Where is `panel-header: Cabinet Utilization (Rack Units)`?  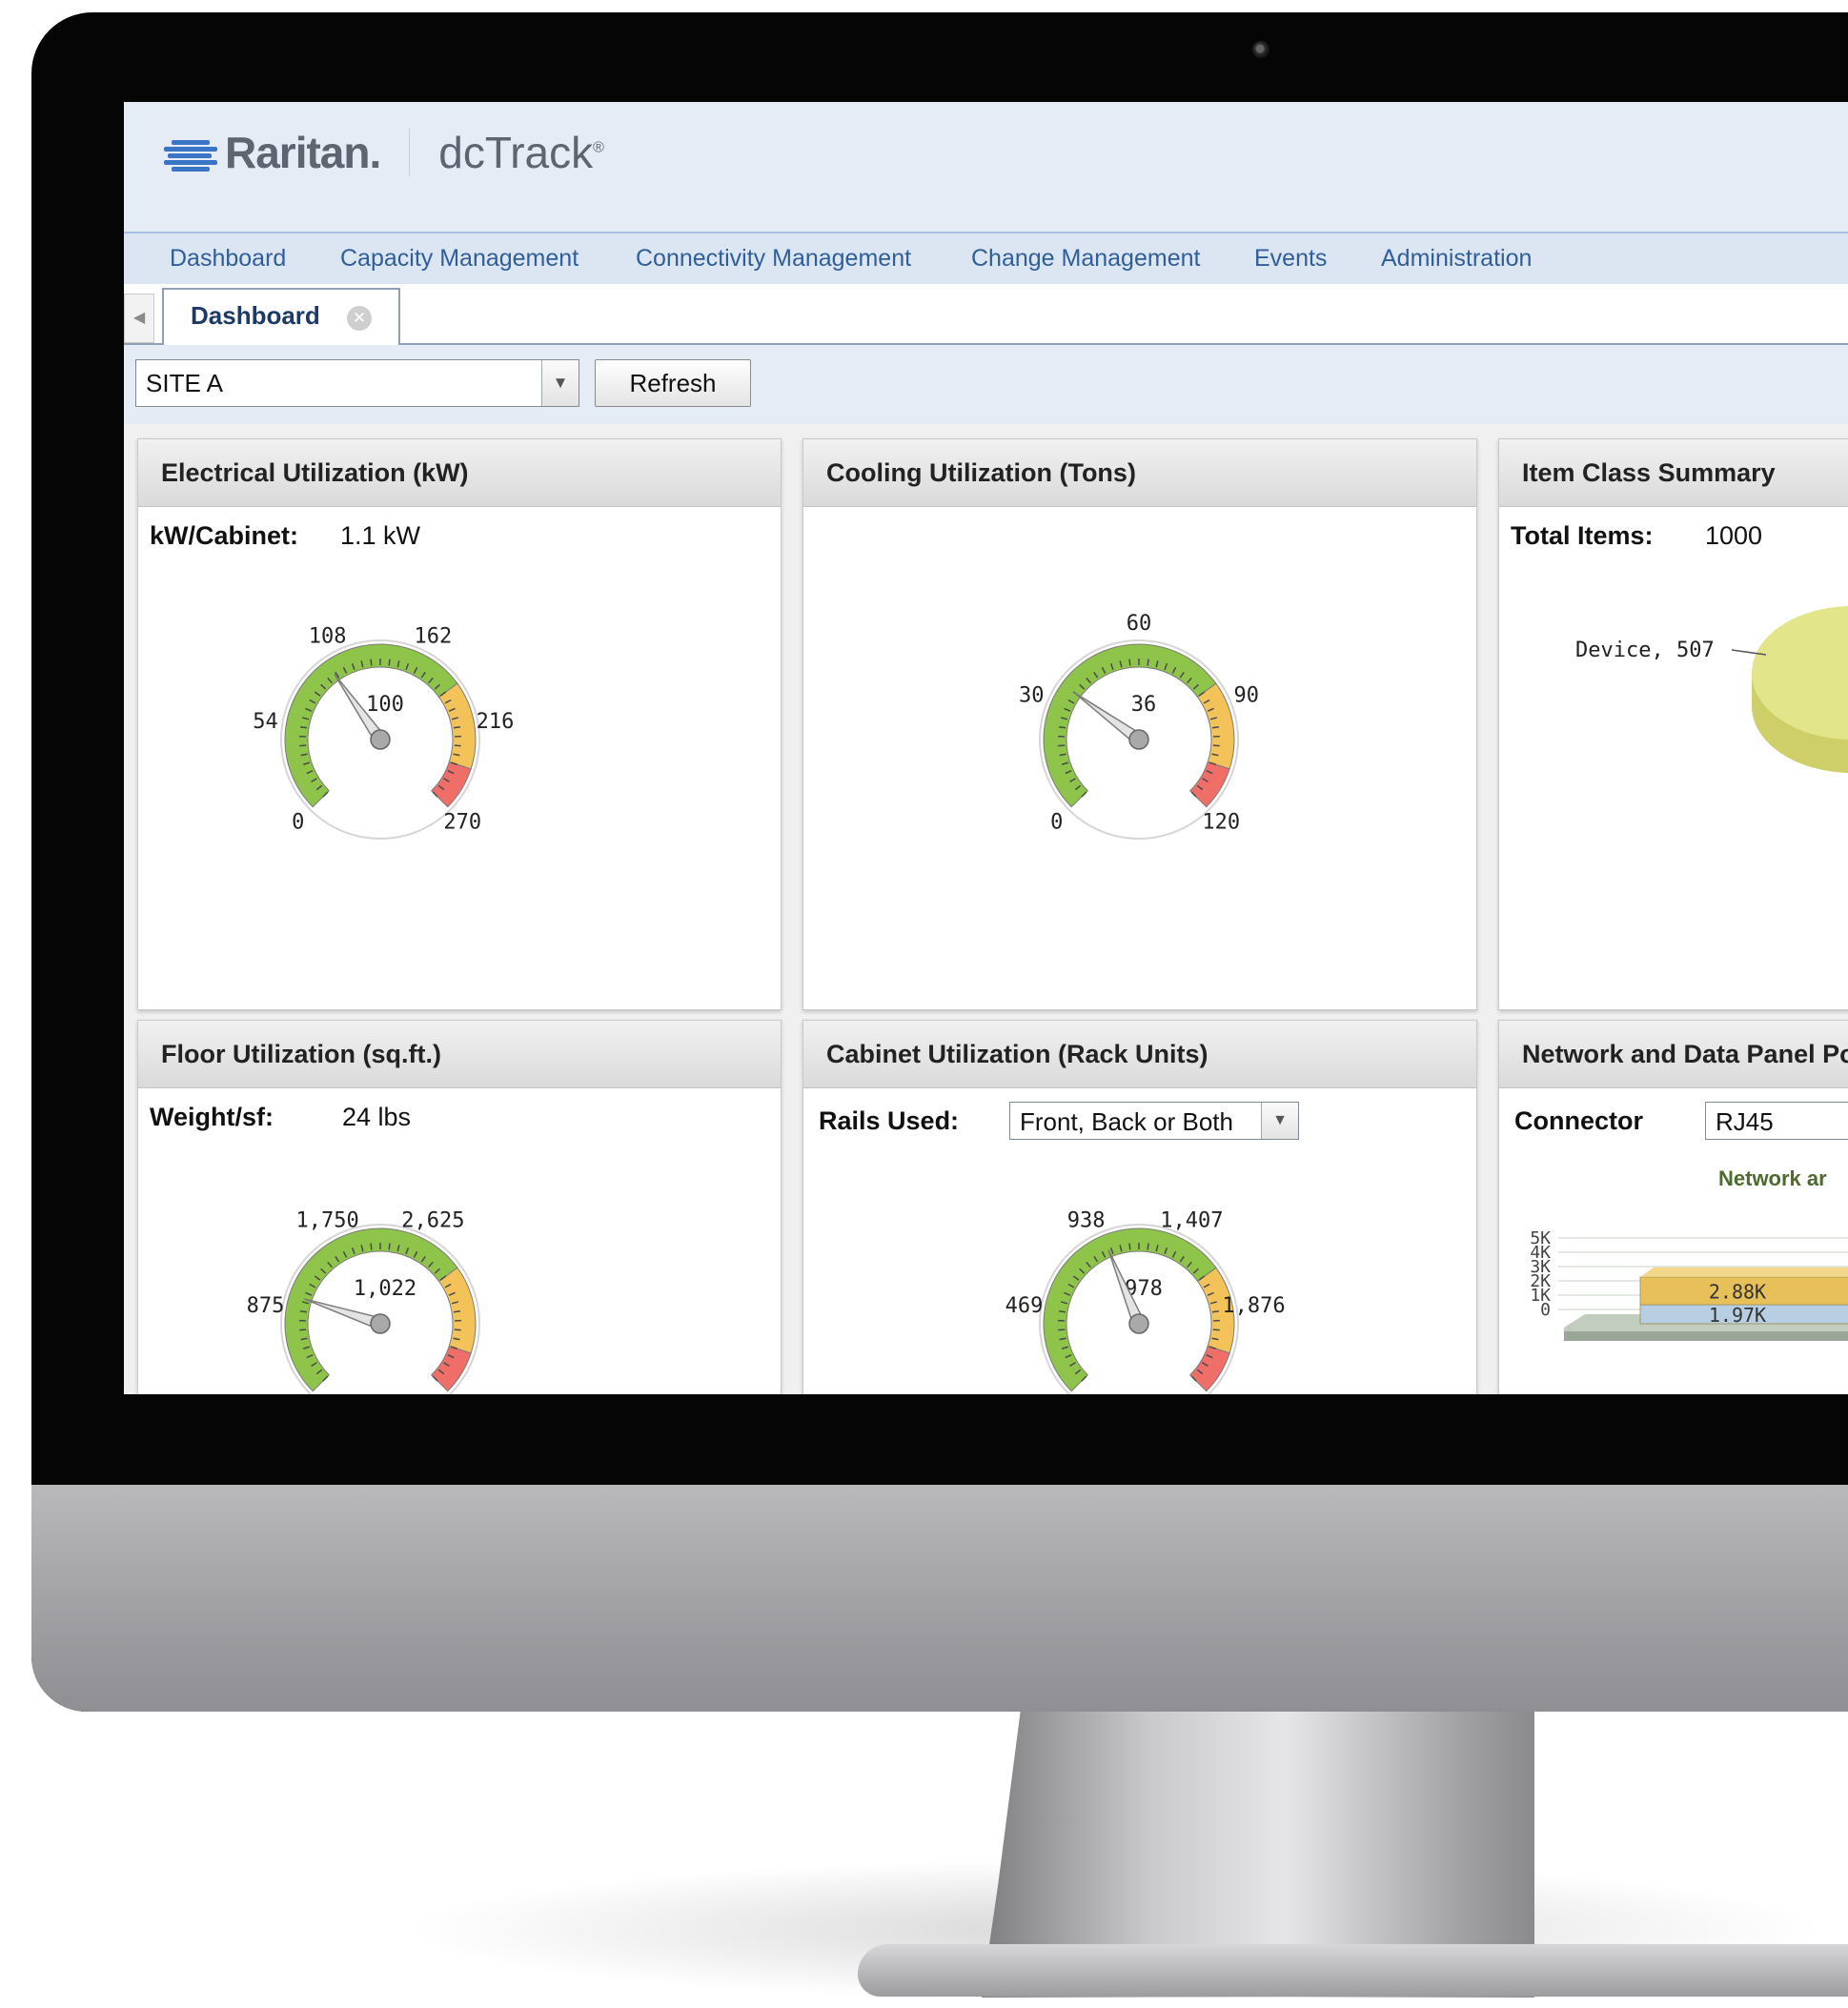 panel-header: Cabinet Utilization (Rack Units) is located at coordinates (1139, 1054).